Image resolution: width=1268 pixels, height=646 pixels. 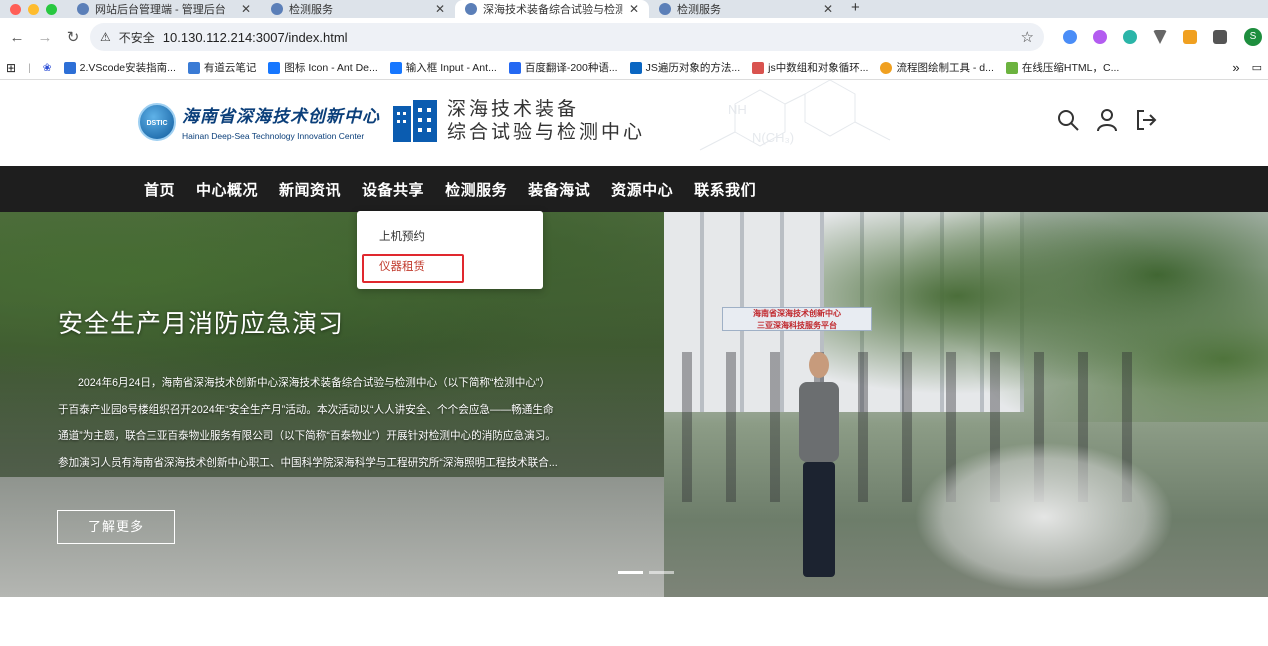 I want to click on url-text: 10.130.112.214:3007/index.html, so click(x=588, y=37).